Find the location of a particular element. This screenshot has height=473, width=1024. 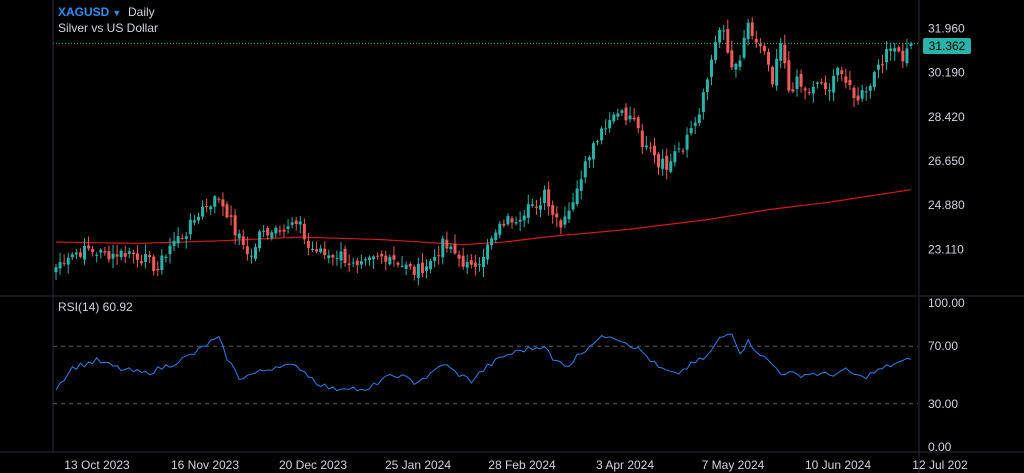

timeframe-label: Daily is located at coordinates (141, 12).